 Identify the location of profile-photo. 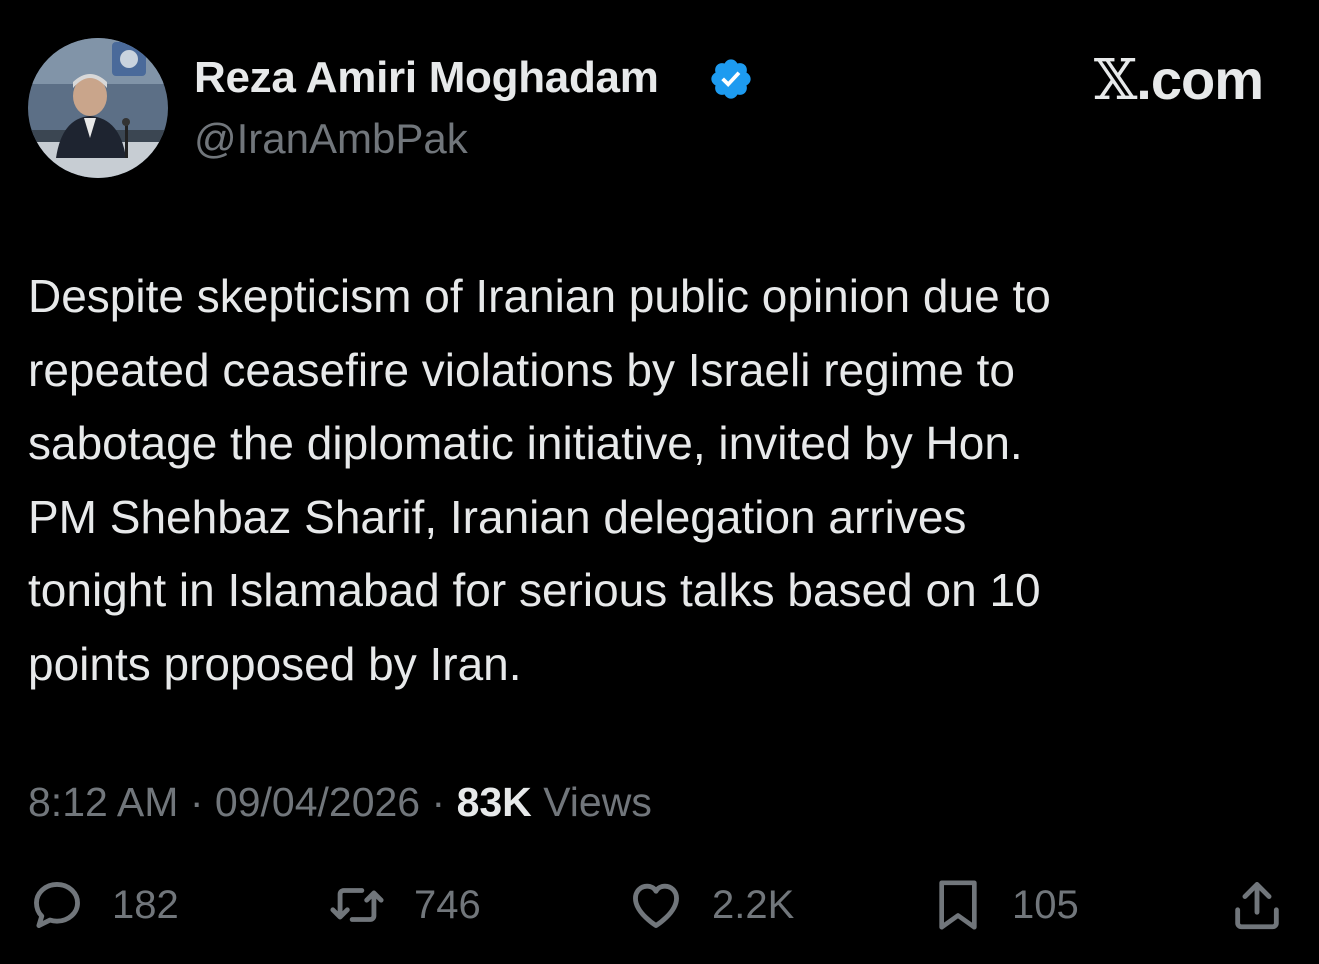
(98, 108).